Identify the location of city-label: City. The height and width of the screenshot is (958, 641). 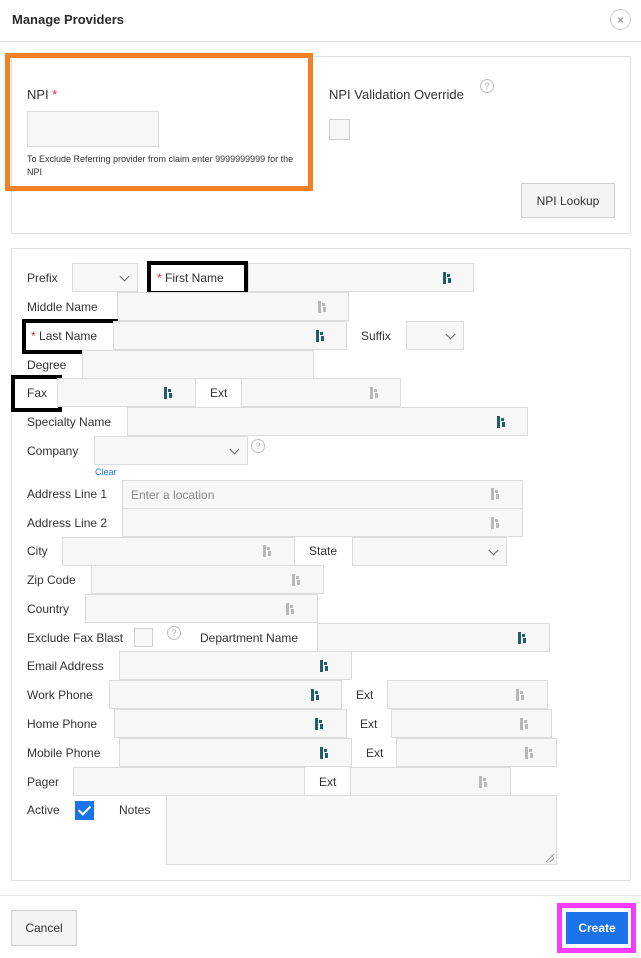
(37, 551).